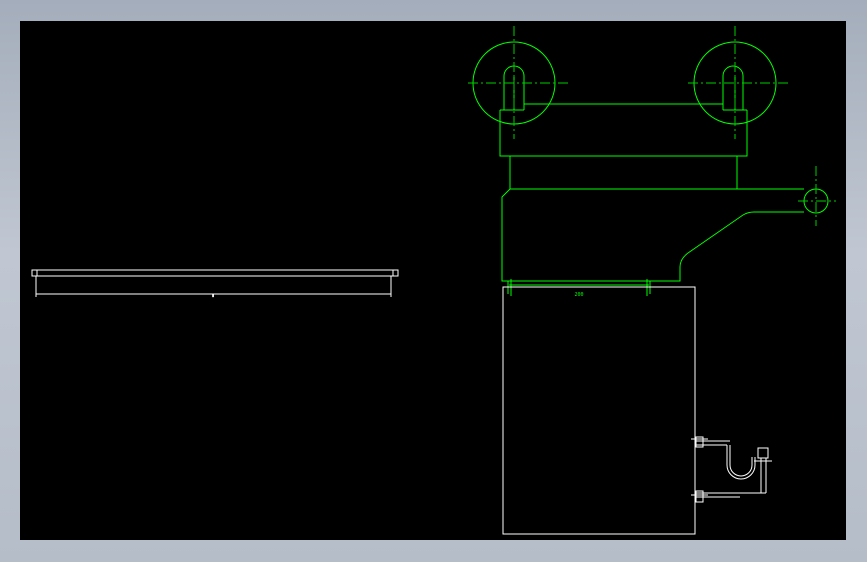  What do you see at coordinates (599, 410) in the screenshot?
I see `panel-rect` at bounding box center [599, 410].